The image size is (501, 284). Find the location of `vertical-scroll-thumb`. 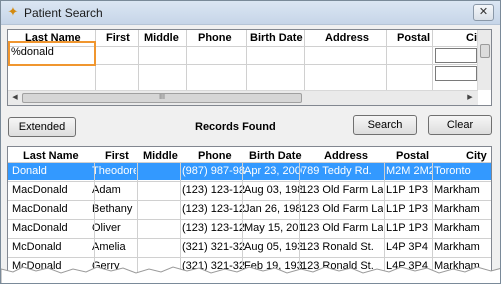

vertical-scroll-thumb is located at coordinates (485, 51).